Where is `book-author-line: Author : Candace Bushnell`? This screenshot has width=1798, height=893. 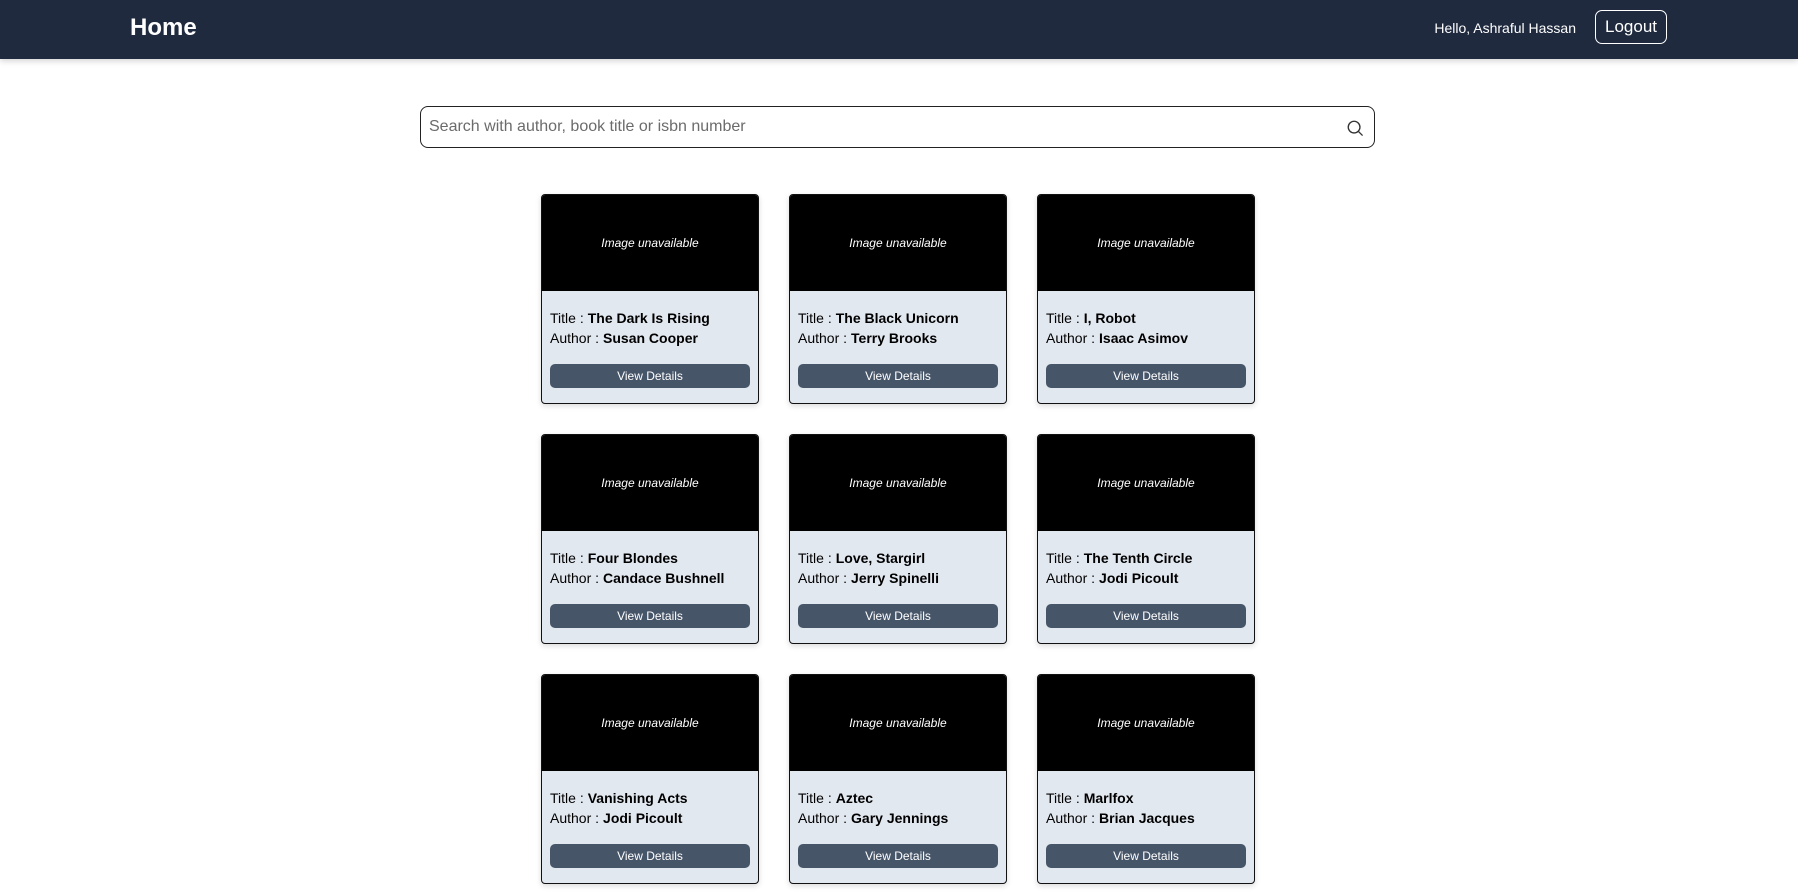 book-author-line: Author : Candace Bushnell is located at coordinates (650, 578).